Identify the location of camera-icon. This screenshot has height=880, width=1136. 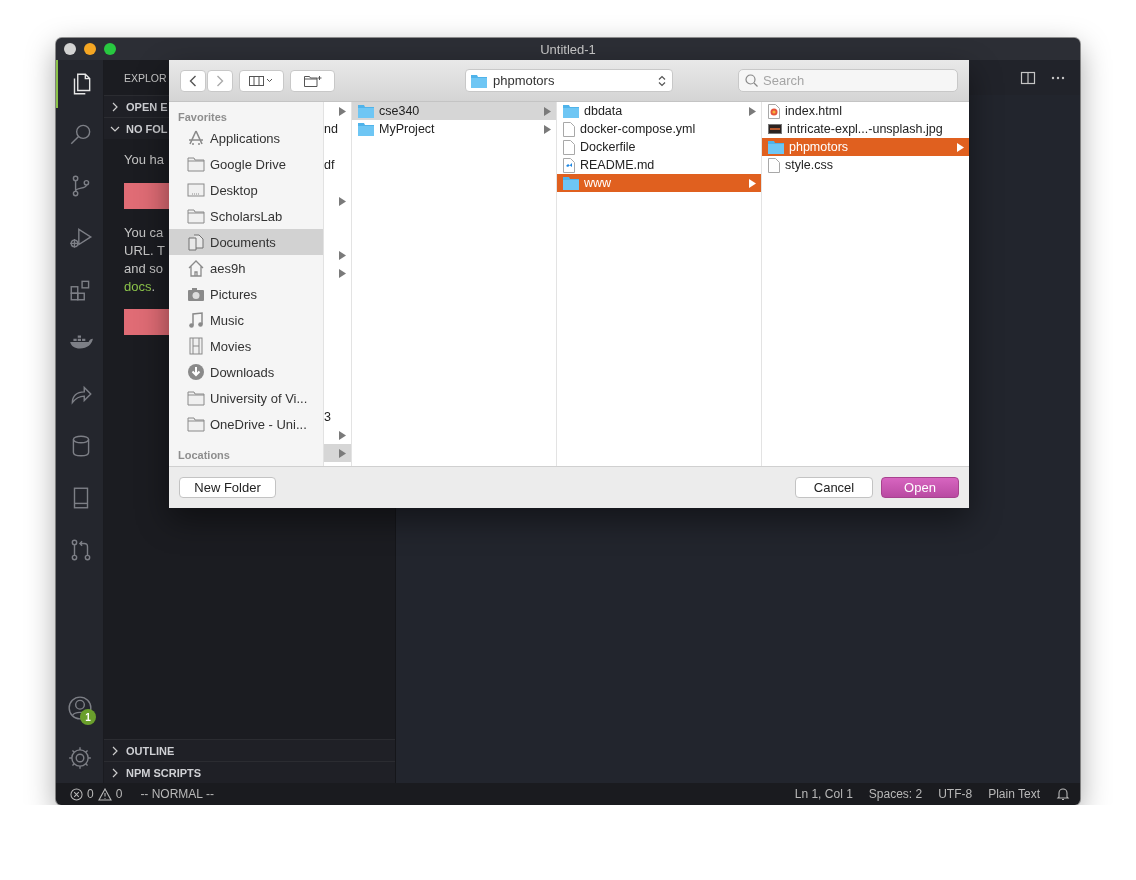
(196, 294).